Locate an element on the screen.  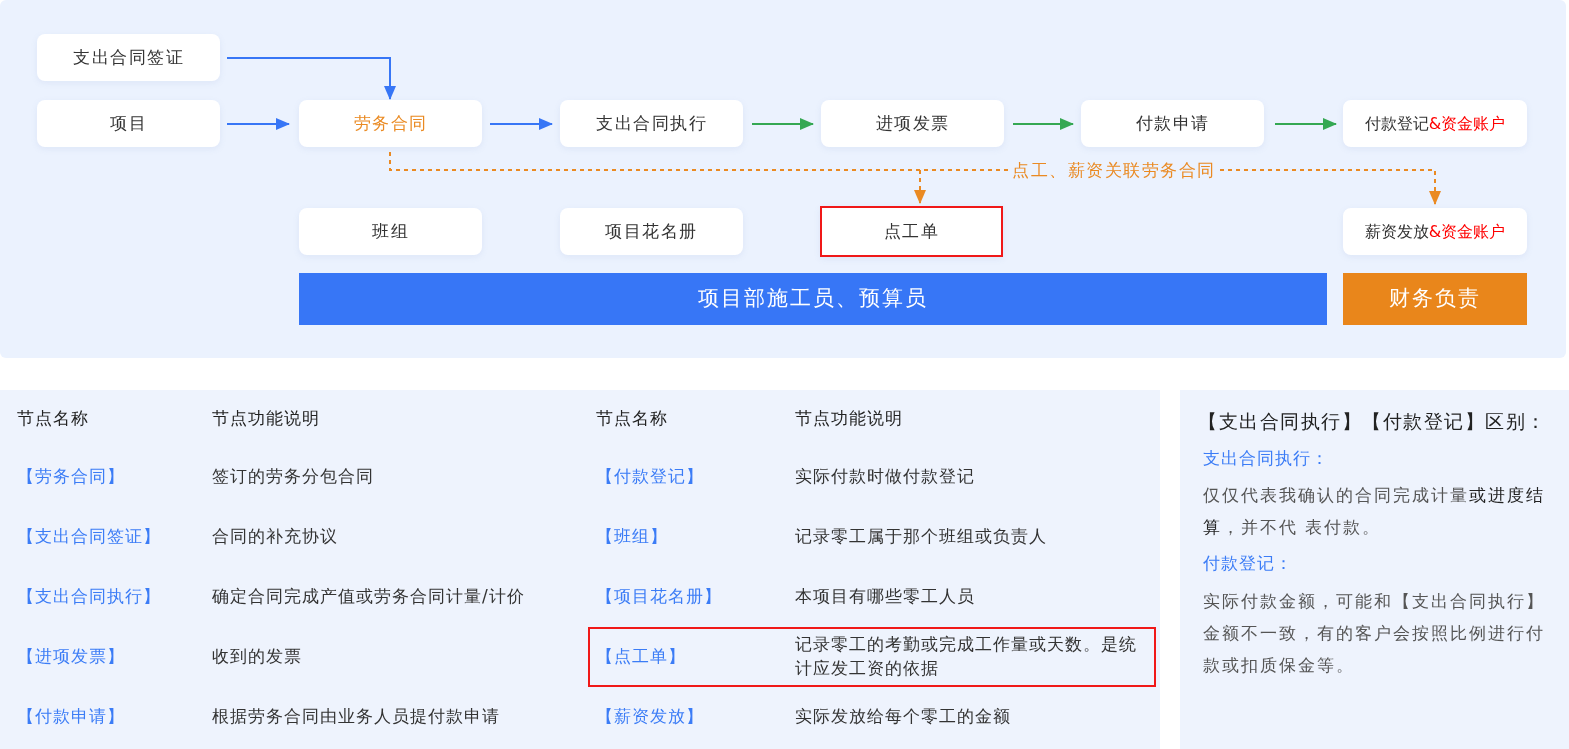
node-description: 实际付款时做付款登记 is located at coordinates (885, 476).